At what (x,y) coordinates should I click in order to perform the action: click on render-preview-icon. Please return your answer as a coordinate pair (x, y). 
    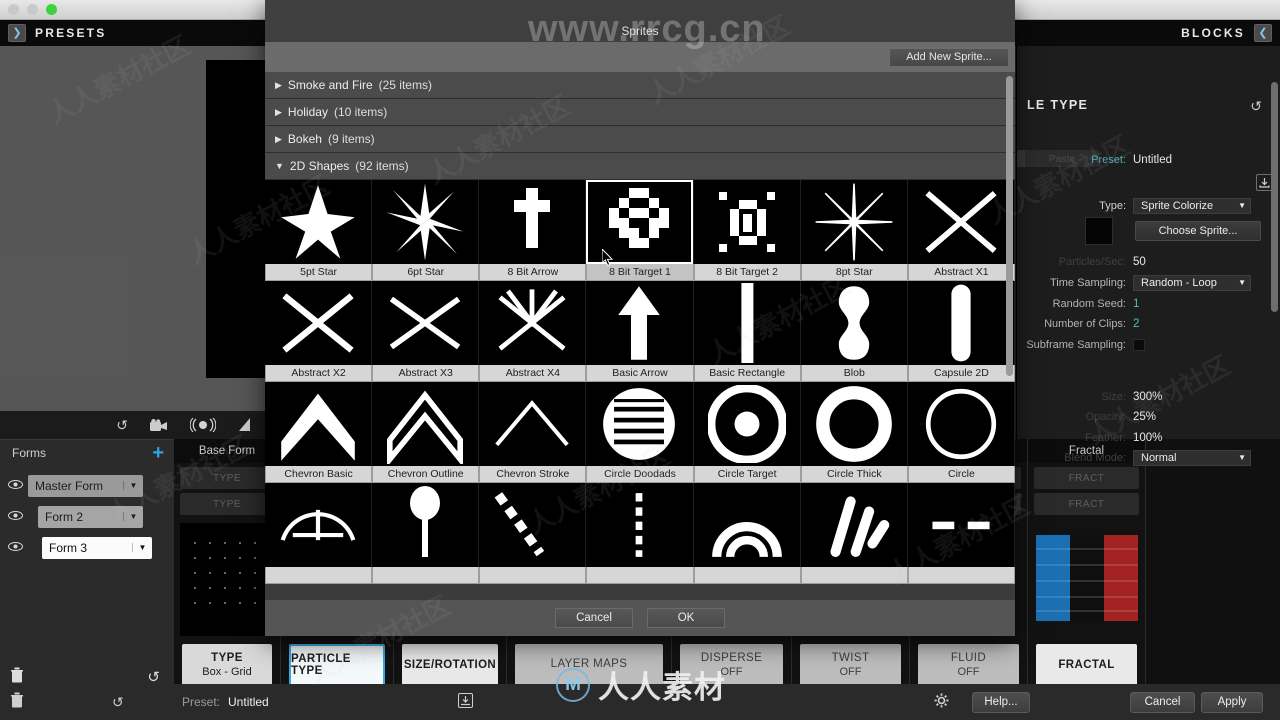
    Looking at the image, I should click on (203, 425).